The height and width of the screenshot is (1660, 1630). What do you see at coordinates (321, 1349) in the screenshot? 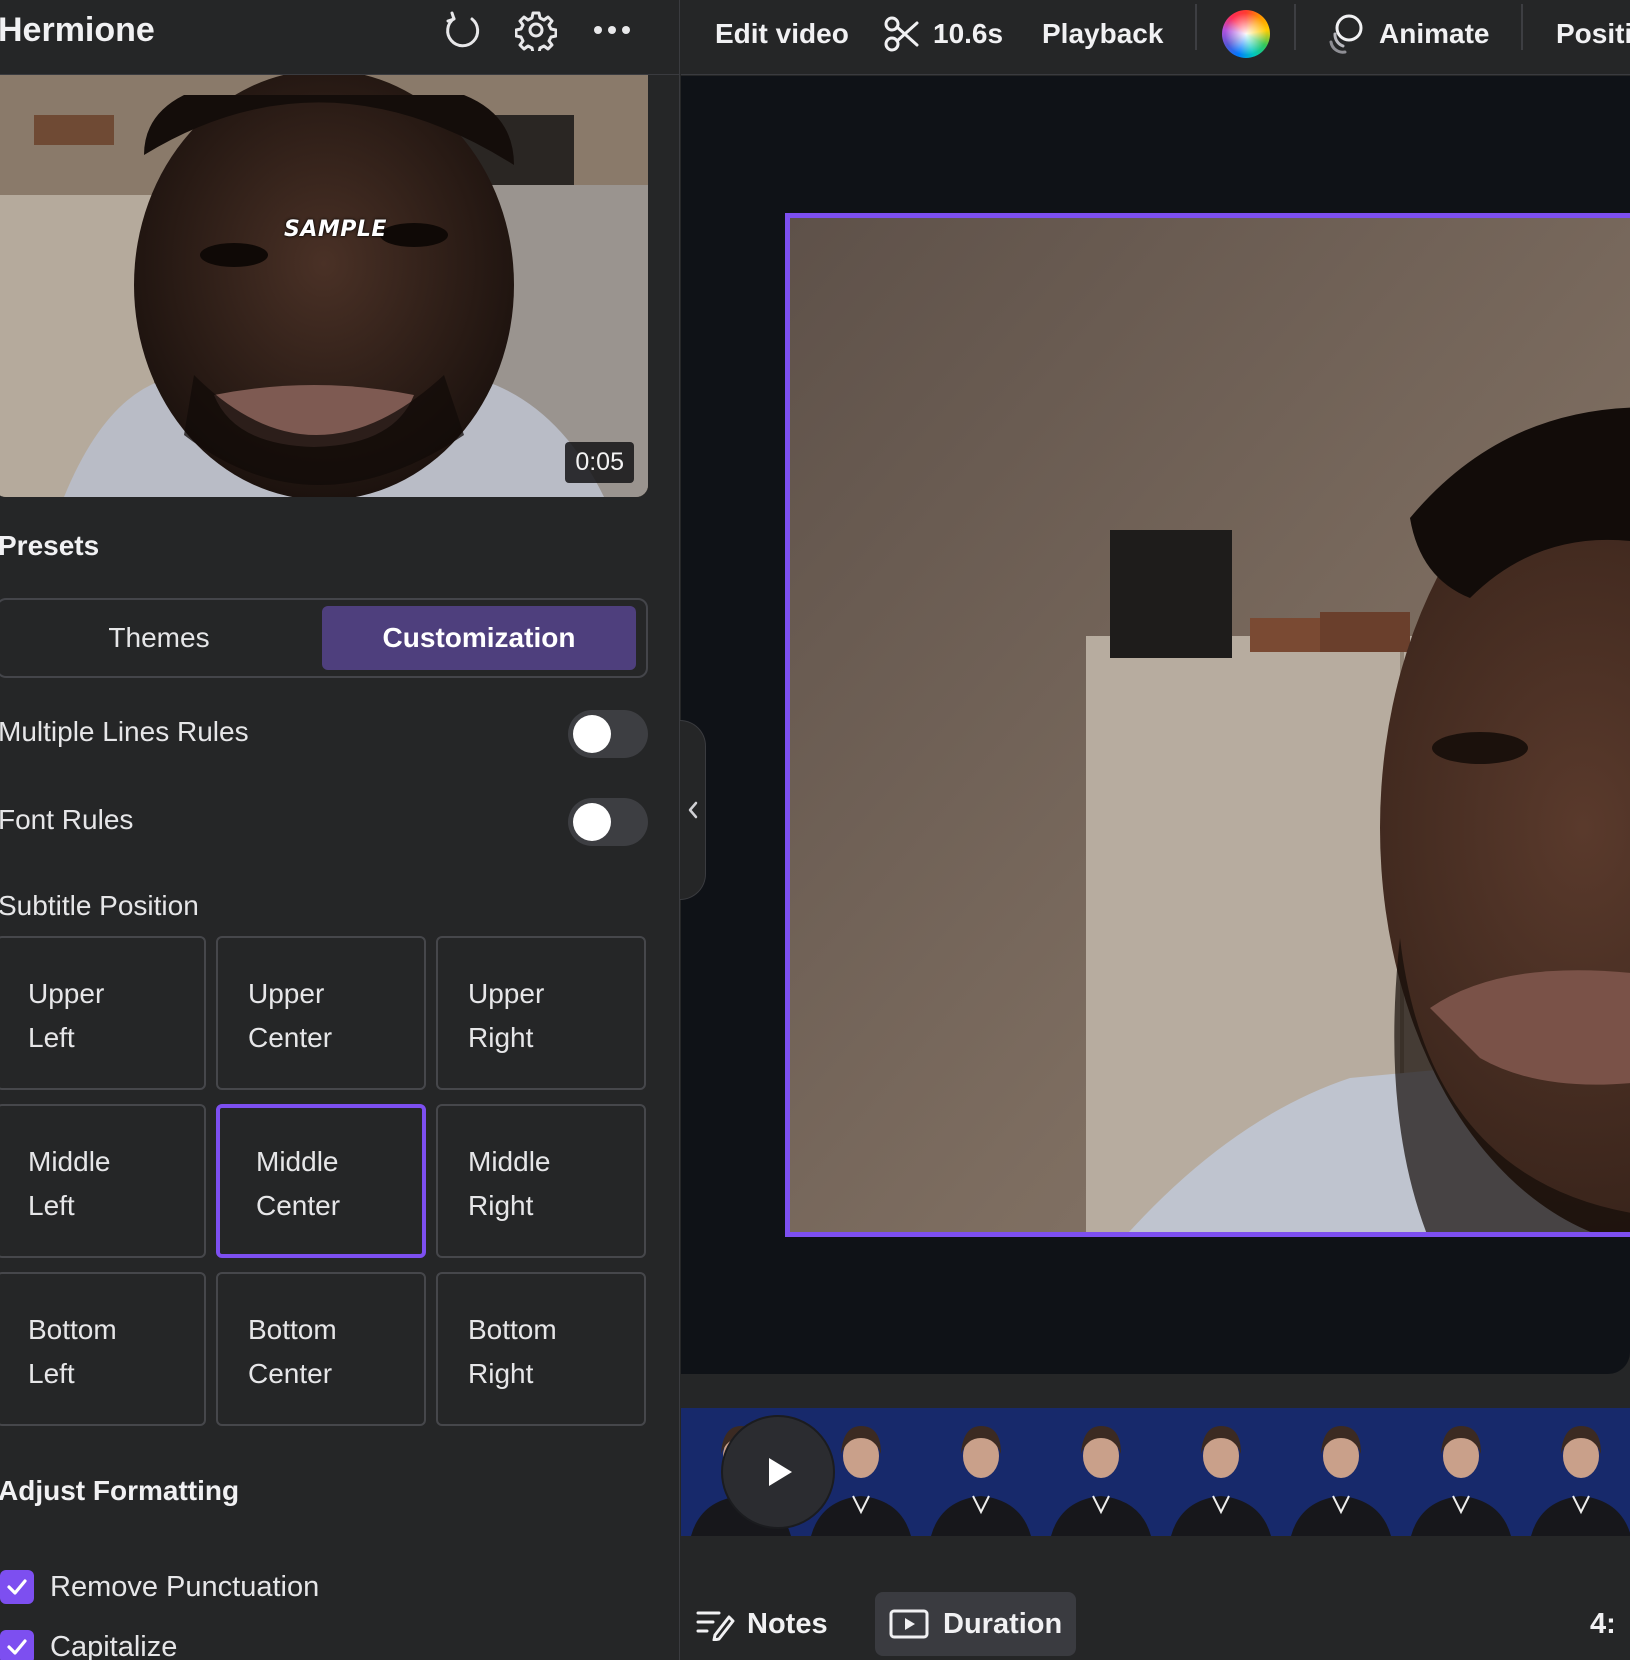
I see `position-bottom-center: Bottom Center` at bounding box center [321, 1349].